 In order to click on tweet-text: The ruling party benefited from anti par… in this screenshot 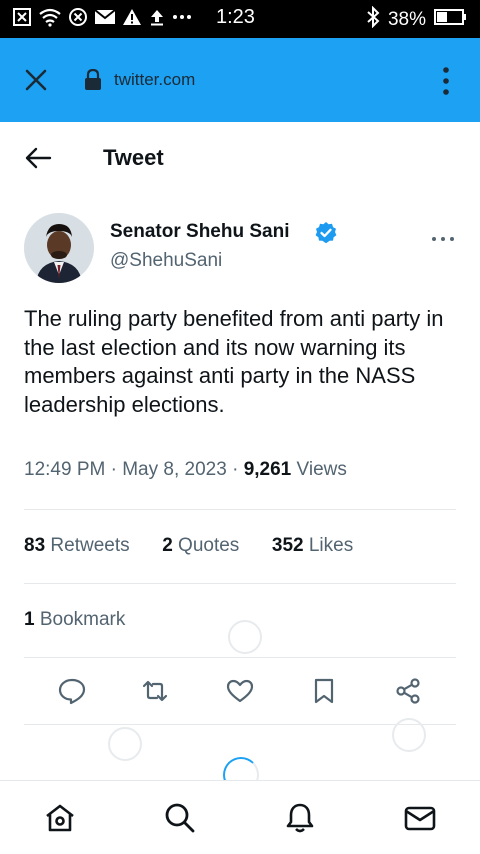, I will do `click(234, 361)`.